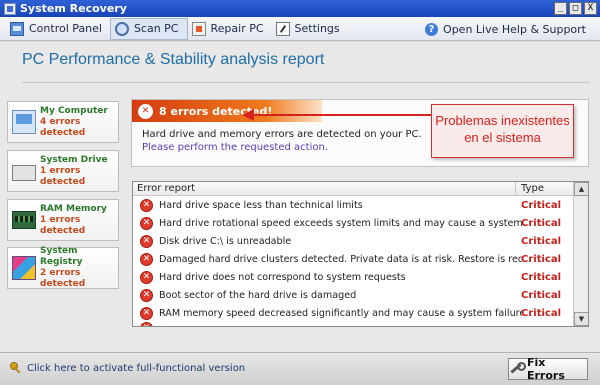 The height and width of the screenshot is (385, 600). I want to click on app-icon, so click(10, 8).